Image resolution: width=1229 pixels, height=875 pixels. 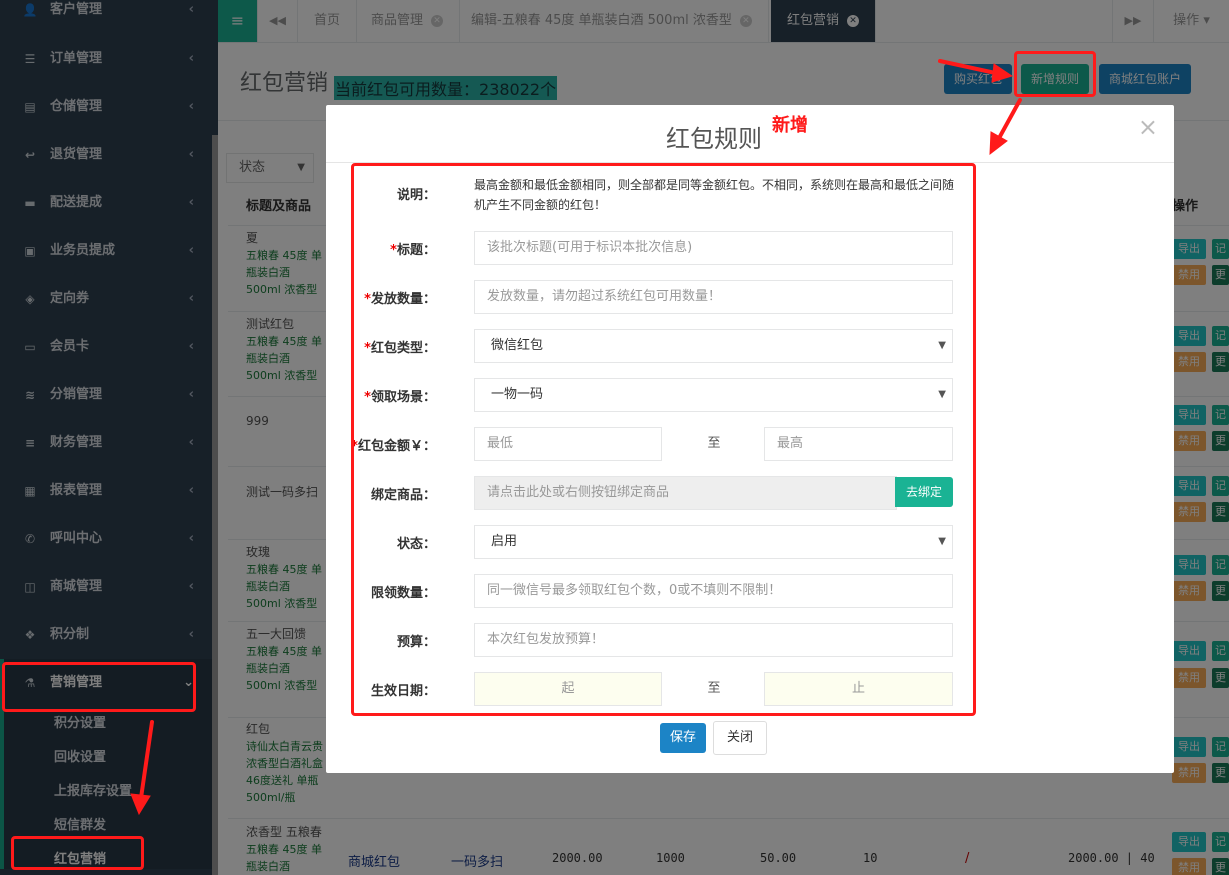 I want to click on modal-title: 红包规则, so click(x=714, y=139).